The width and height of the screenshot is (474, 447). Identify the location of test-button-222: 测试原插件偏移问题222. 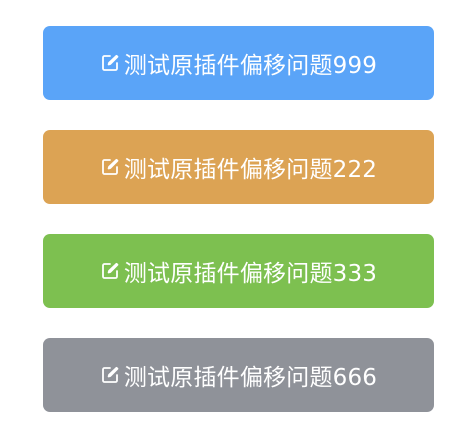
(238, 167).